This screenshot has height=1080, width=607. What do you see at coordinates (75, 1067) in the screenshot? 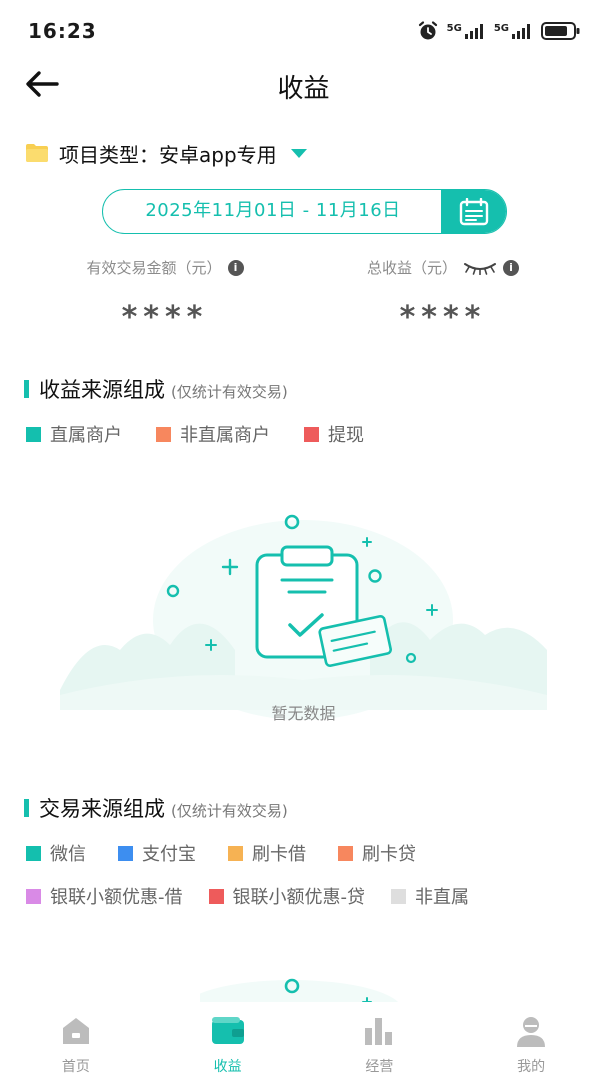
I see `tab-label: 首页` at bounding box center [75, 1067].